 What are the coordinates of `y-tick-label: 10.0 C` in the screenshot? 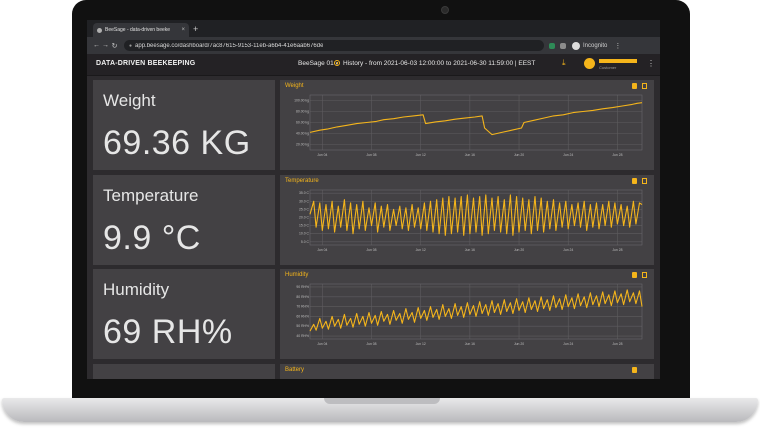 It's located at (304, 234).